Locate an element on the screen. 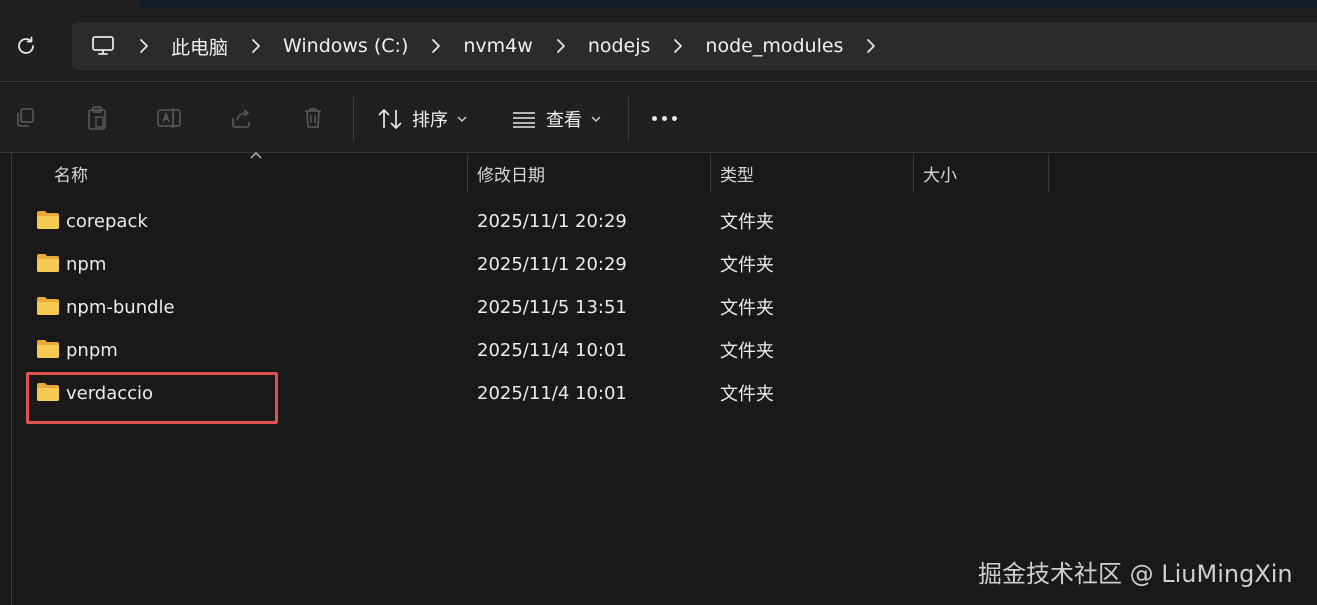  sort-button: 排序 is located at coordinates (422, 119).